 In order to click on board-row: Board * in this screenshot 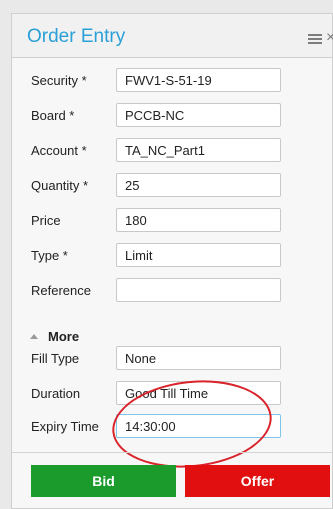, I will do `click(172, 115)`.